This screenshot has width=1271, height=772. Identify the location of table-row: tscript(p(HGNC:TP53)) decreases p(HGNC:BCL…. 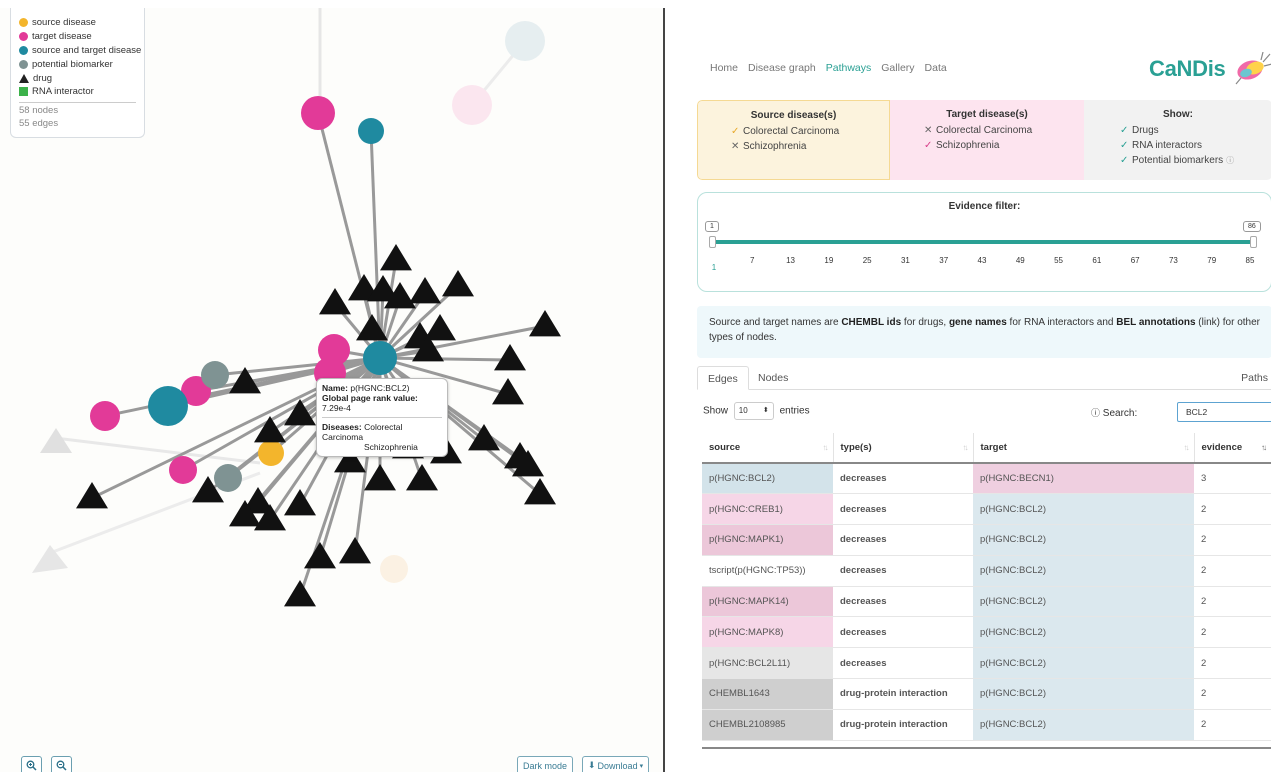
(986, 571).